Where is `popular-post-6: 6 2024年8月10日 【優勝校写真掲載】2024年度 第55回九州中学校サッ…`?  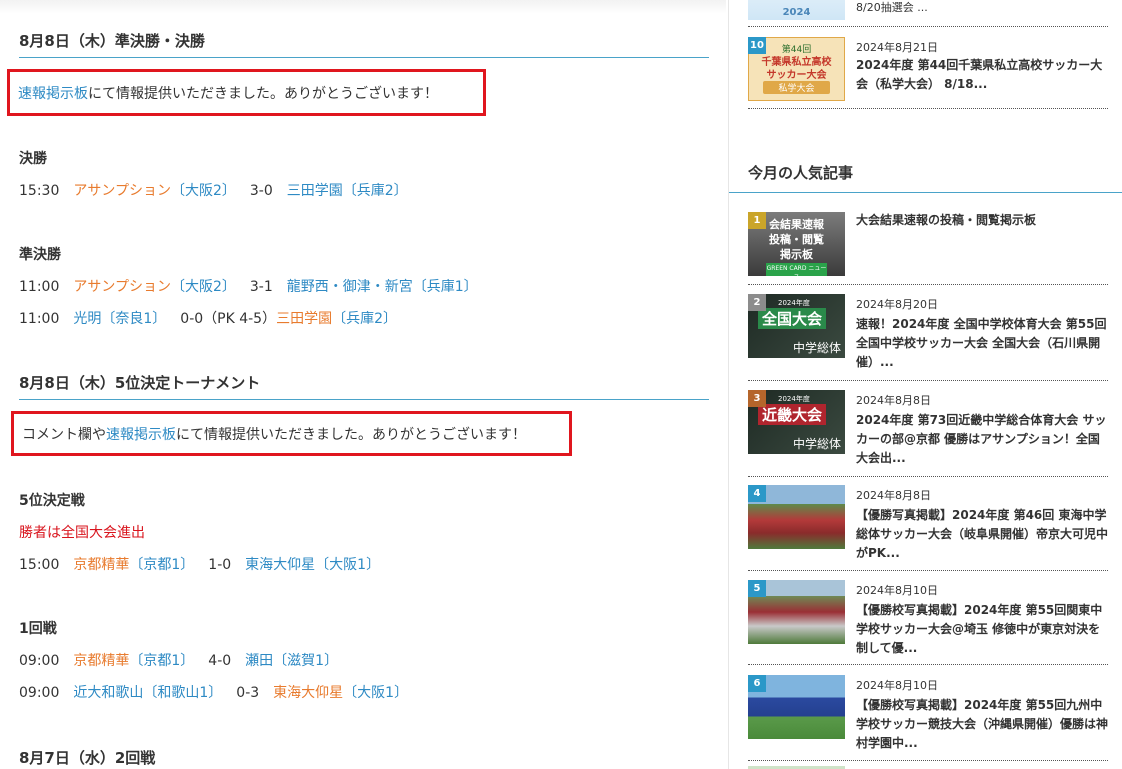
popular-post-6: 6 2024年8月10日 【優勝校写真掲載】2024年度 第55回九州中学校サッ… is located at coordinates (928, 712).